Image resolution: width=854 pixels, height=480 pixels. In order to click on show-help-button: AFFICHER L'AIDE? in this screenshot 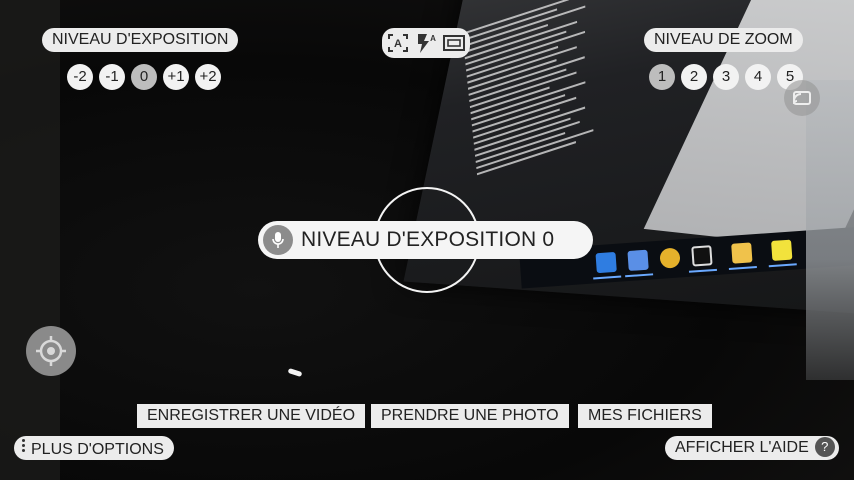, I will do `click(752, 448)`.